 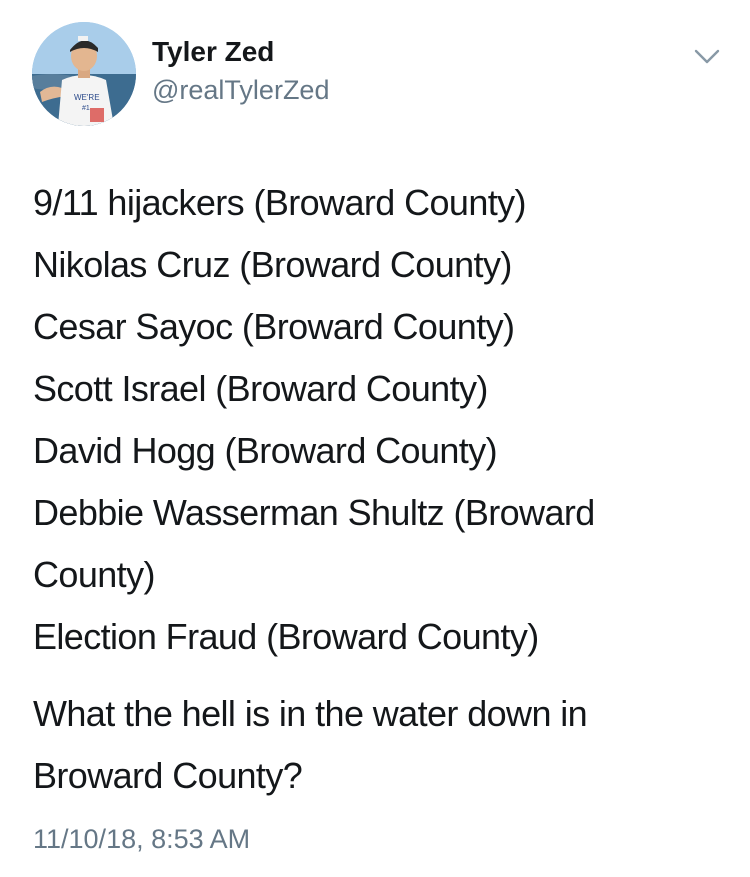 I want to click on tweet-timestamp: 11/10/18, 8:53 AM, so click(x=141, y=839).